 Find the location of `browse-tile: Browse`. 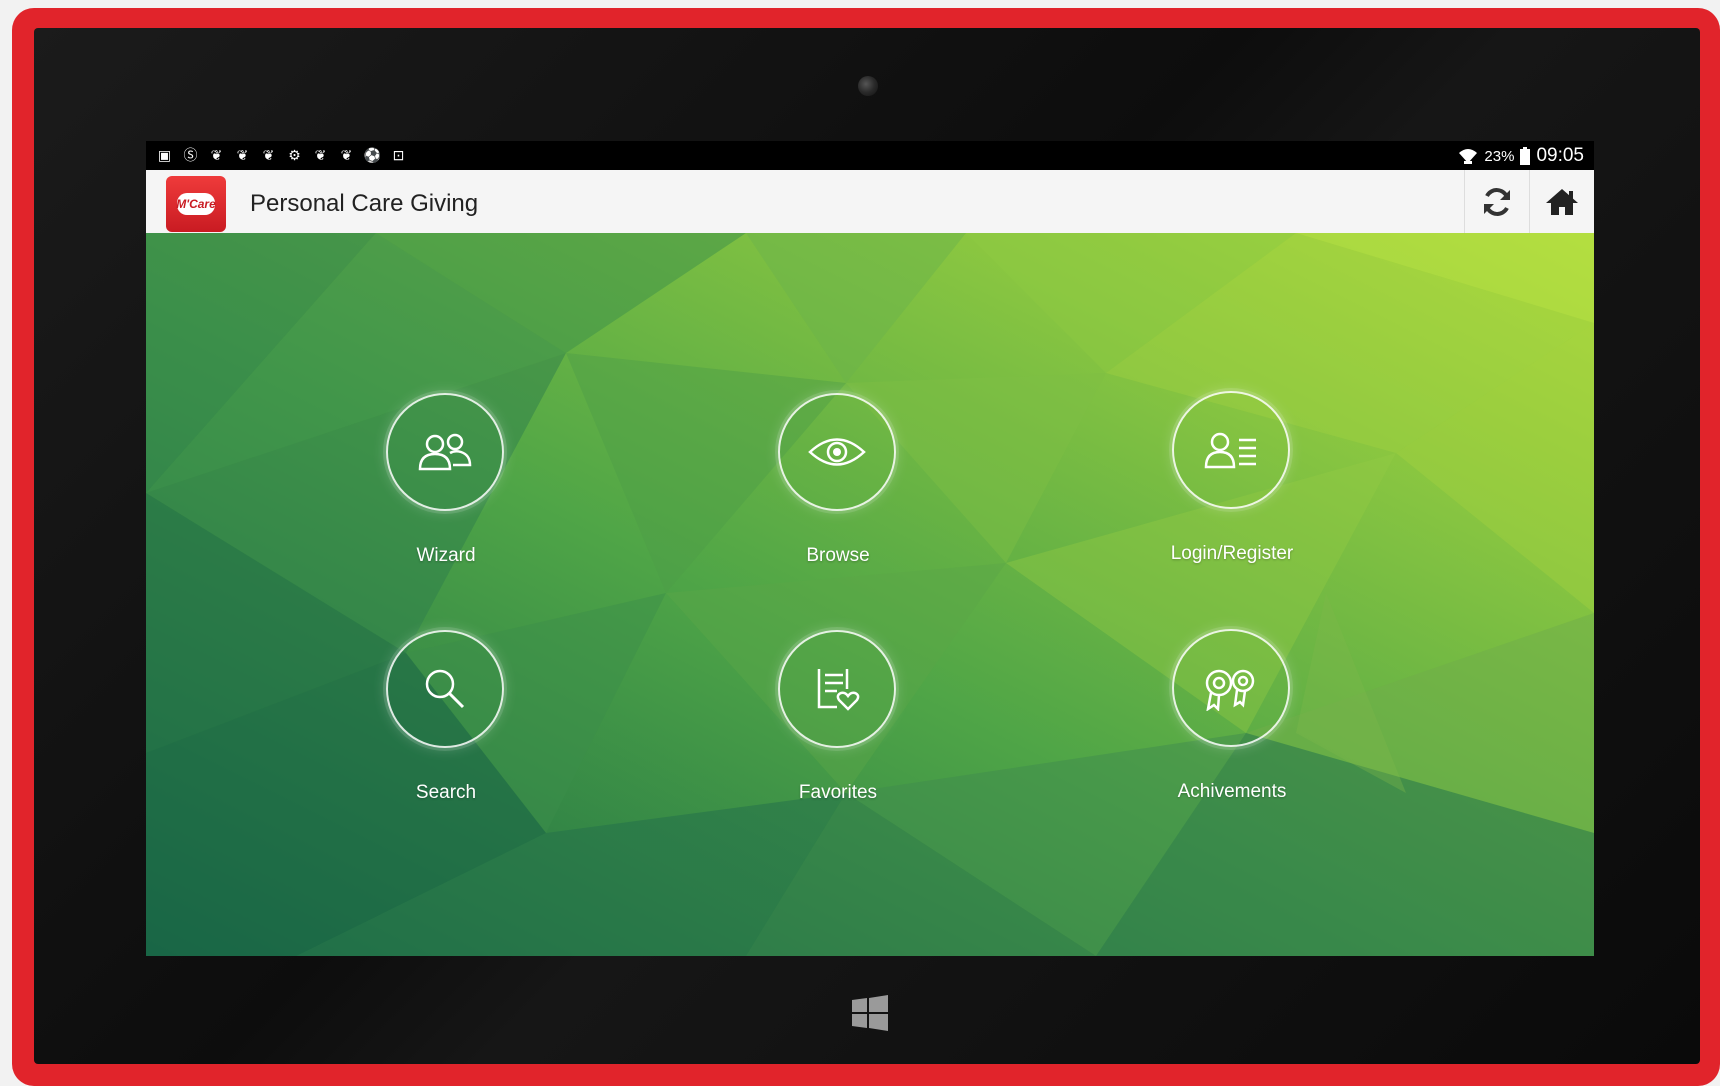

browse-tile: Browse is located at coordinates (838, 488).